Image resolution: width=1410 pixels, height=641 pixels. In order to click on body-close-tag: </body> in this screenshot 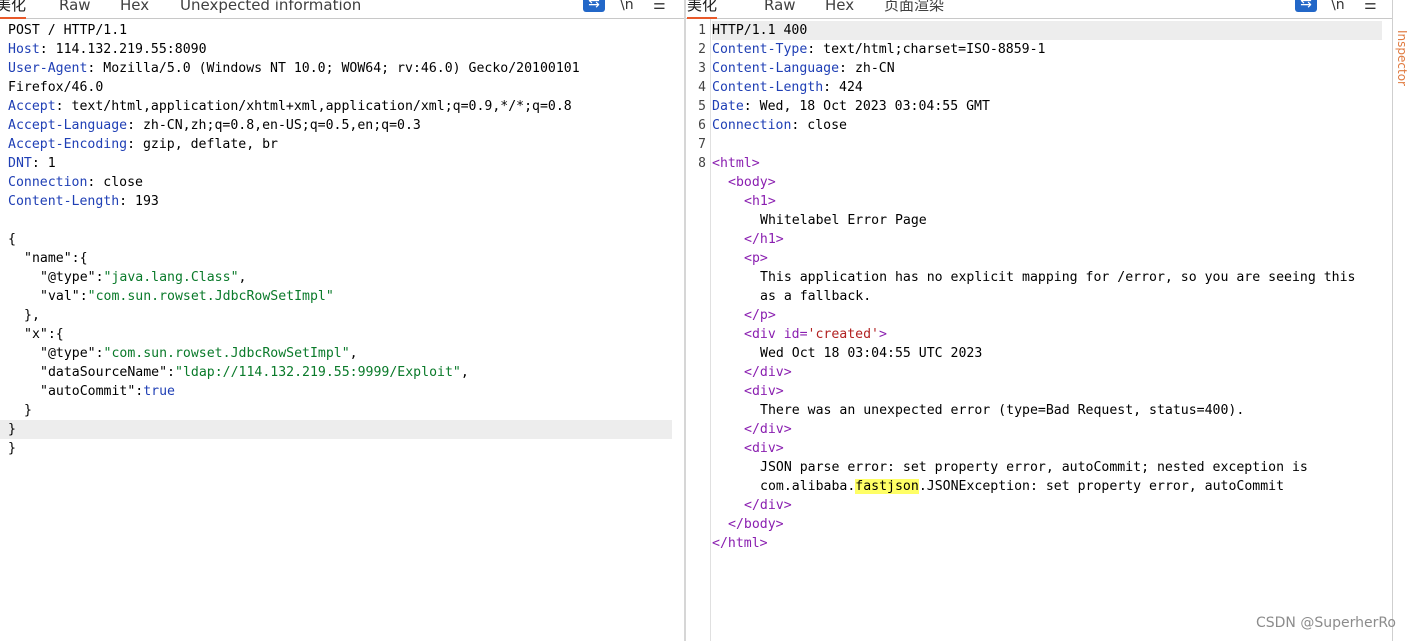, I will do `click(756, 524)`.